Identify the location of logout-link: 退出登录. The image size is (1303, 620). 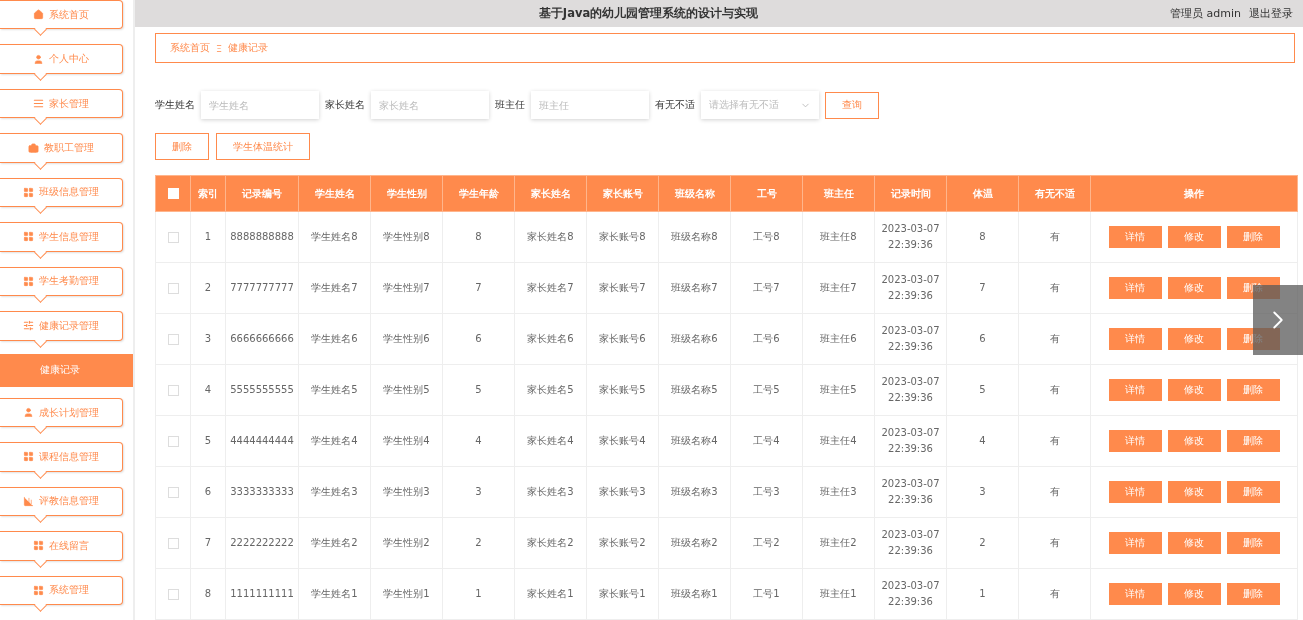
(1271, 13).